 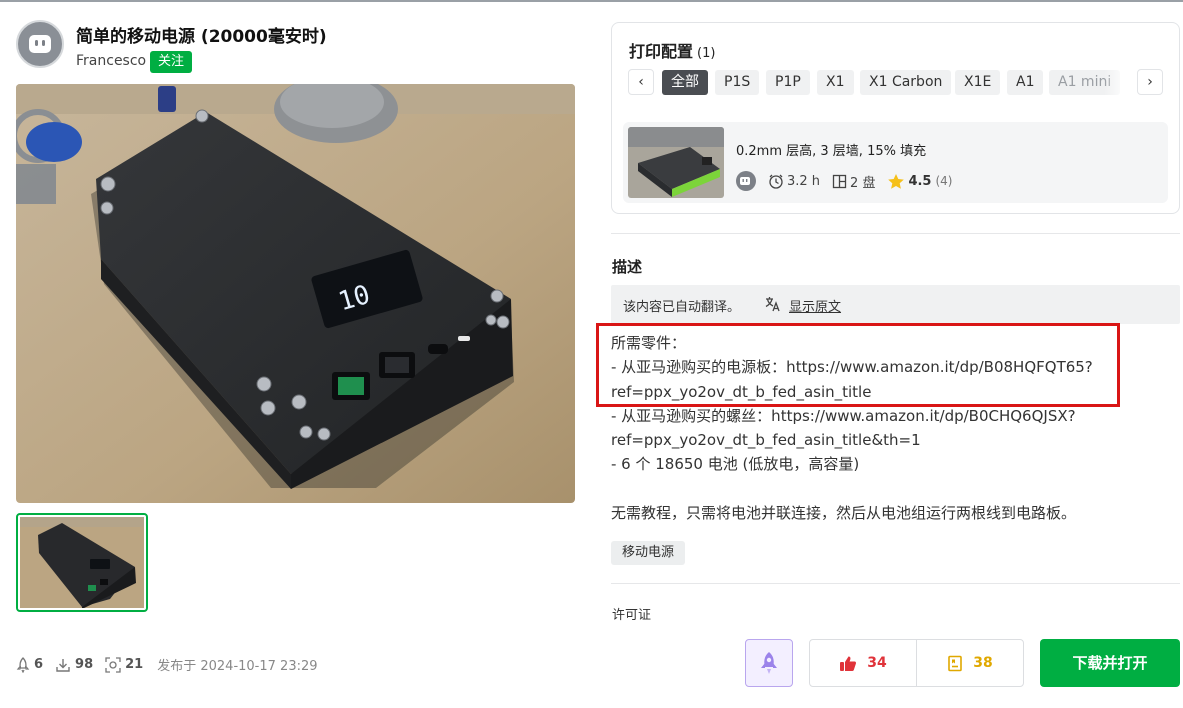 What do you see at coordinates (82, 562) in the screenshot?
I see `gallery-thumbnail` at bounding box center [82, 562].